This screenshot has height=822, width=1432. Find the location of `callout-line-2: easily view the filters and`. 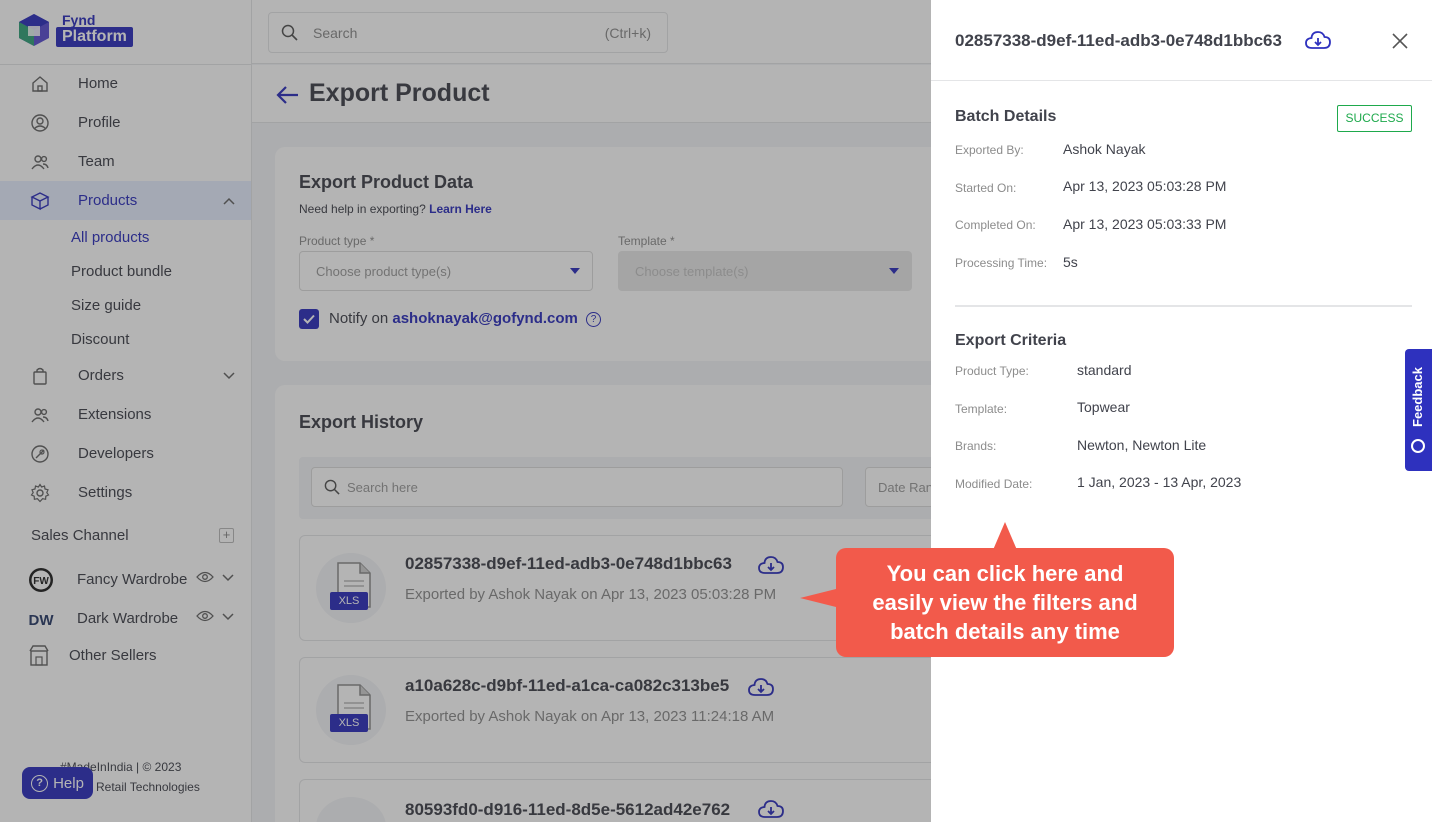

callout-line-2: easily view the filters and is located at coordinates (1005, 602).